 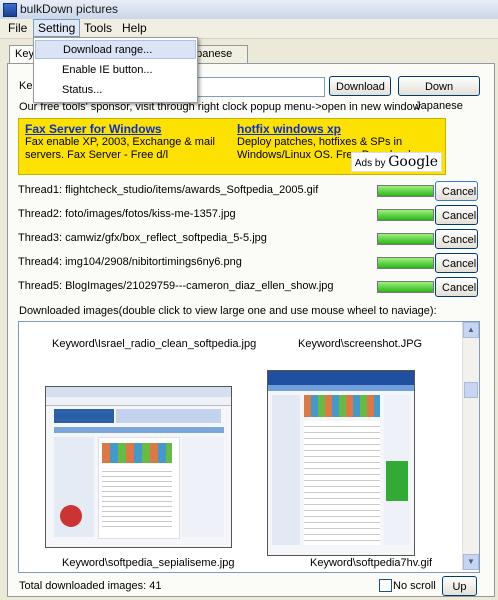 What do you see at coordinates (148, 563) in the screenshot?
I see `image-caption: Keyword\softpedia_sepialiseme.jpg` at bounding box center [148, 563].